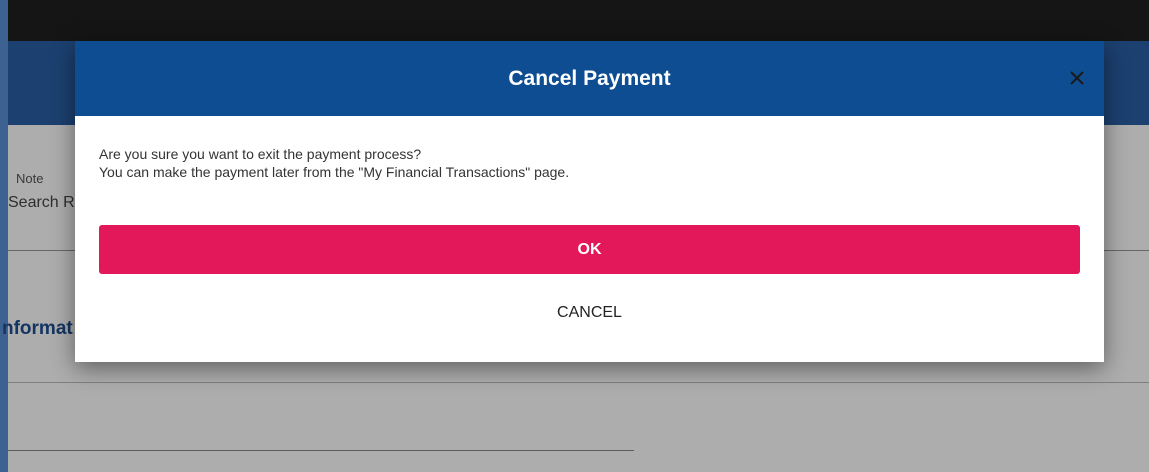 This screenshot has width=1149, height=472. I want to click on cancel-button: CANCEL, so click(589, 313).